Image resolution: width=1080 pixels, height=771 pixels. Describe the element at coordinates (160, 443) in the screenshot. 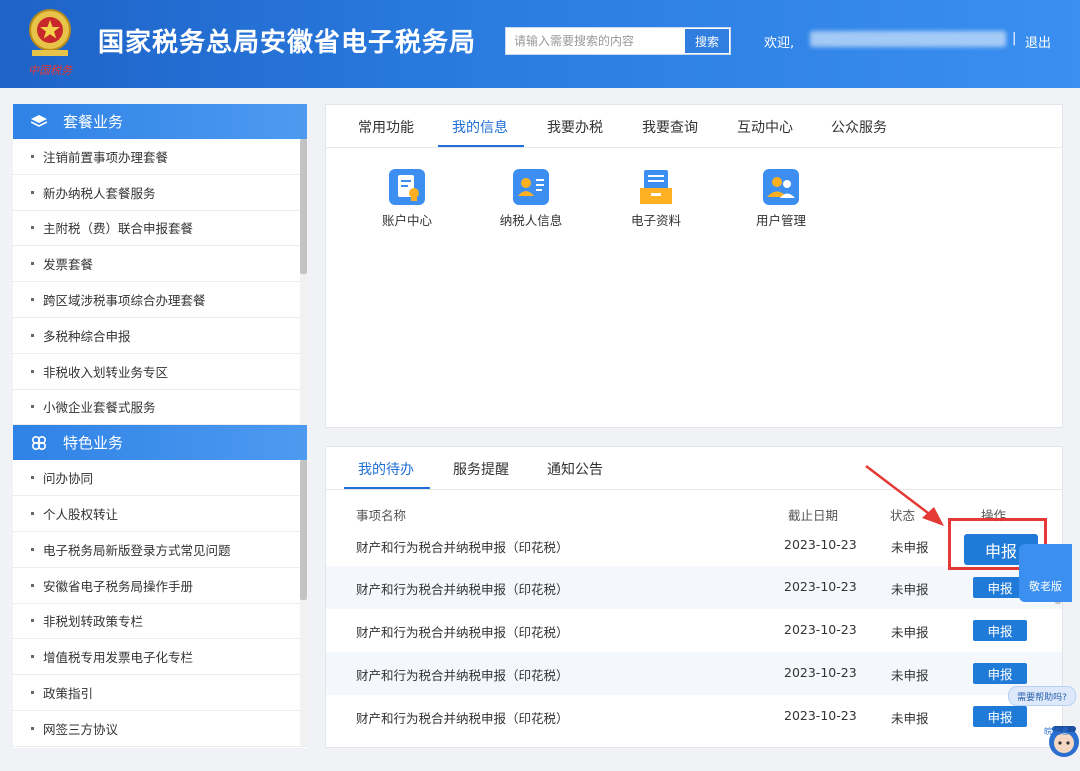

I see `sidebar-section-featured: 特色业务` at that location.